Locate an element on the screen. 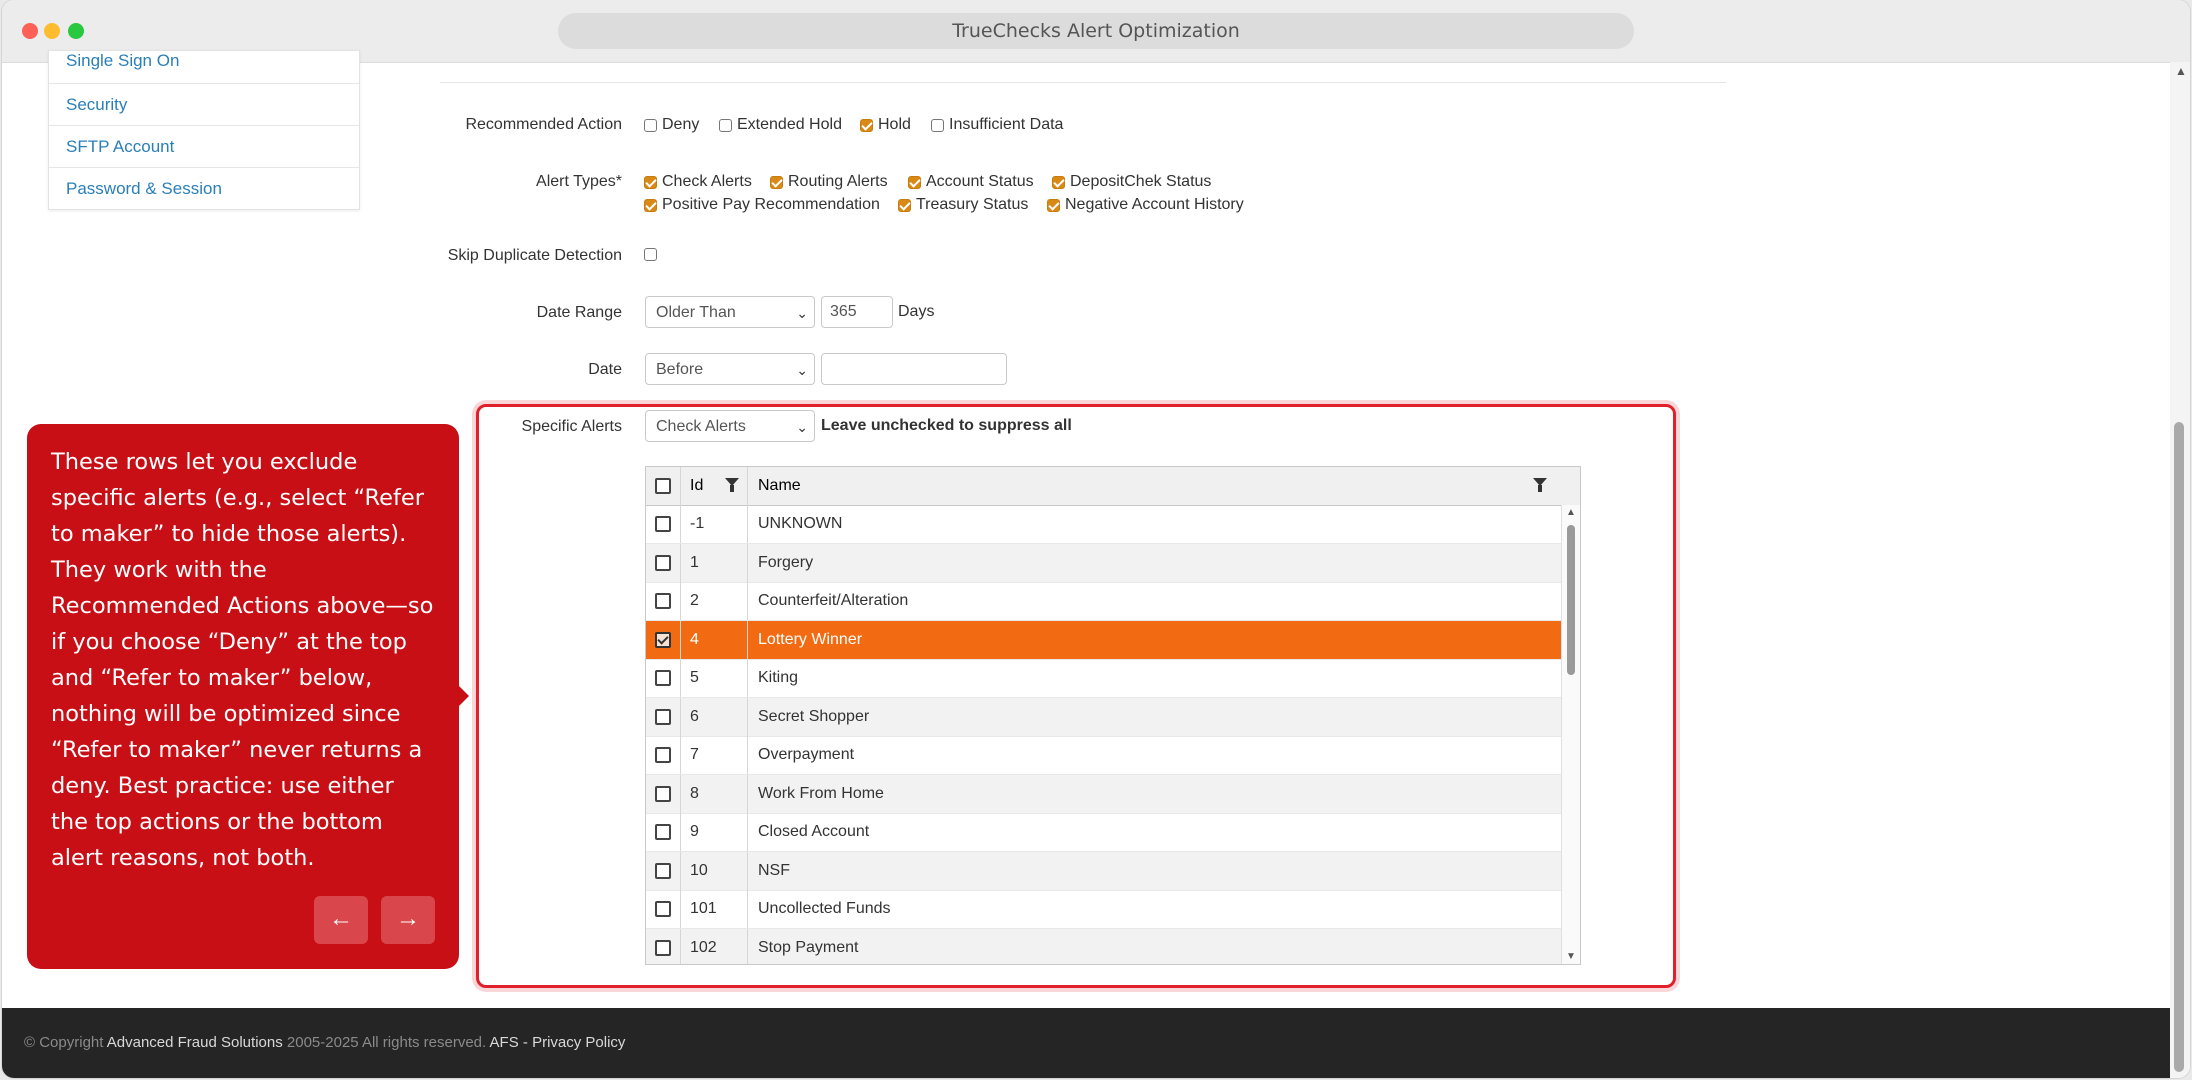 Image resolution: width=2192 pixels, height=1080 pixels. row-name-cell: Kiting is located at coordinates (773, 678).